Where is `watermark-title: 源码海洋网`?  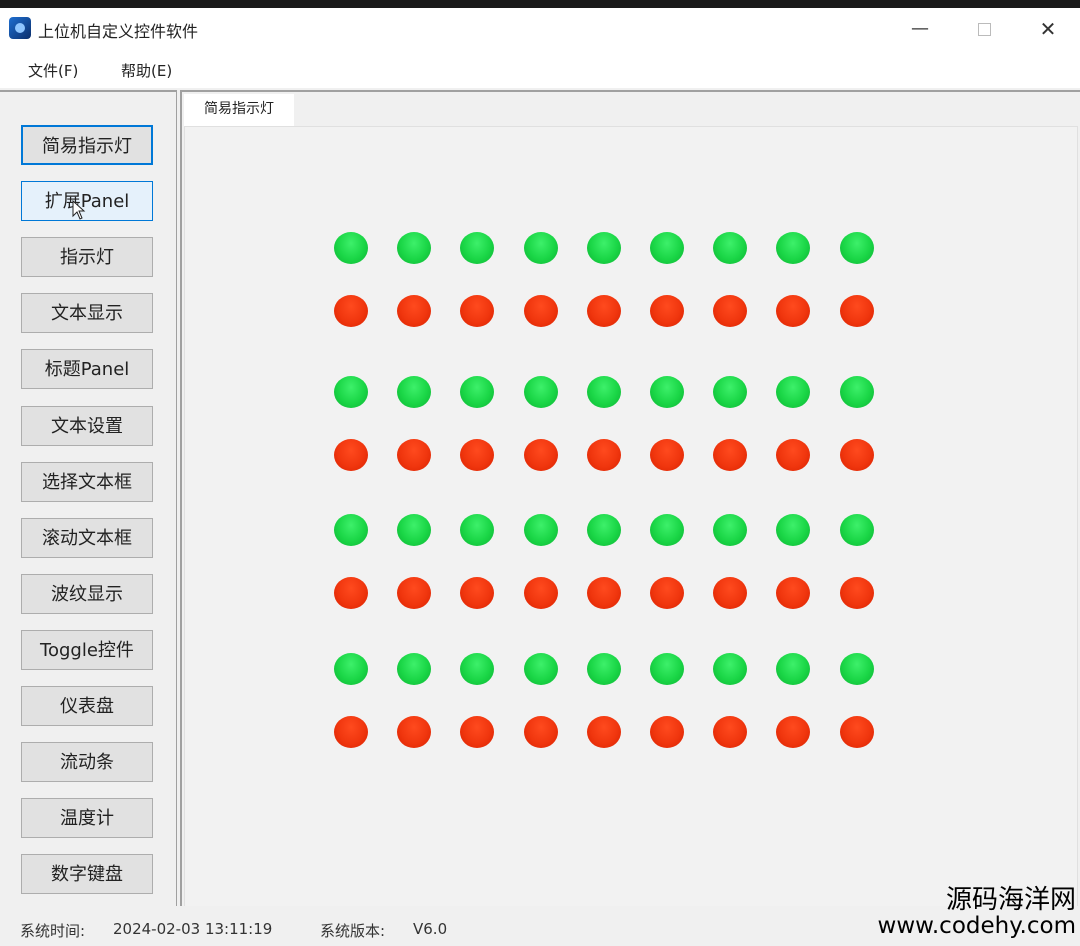
watermark-title: 源码海洋网 is located at coordinates (977, 900).